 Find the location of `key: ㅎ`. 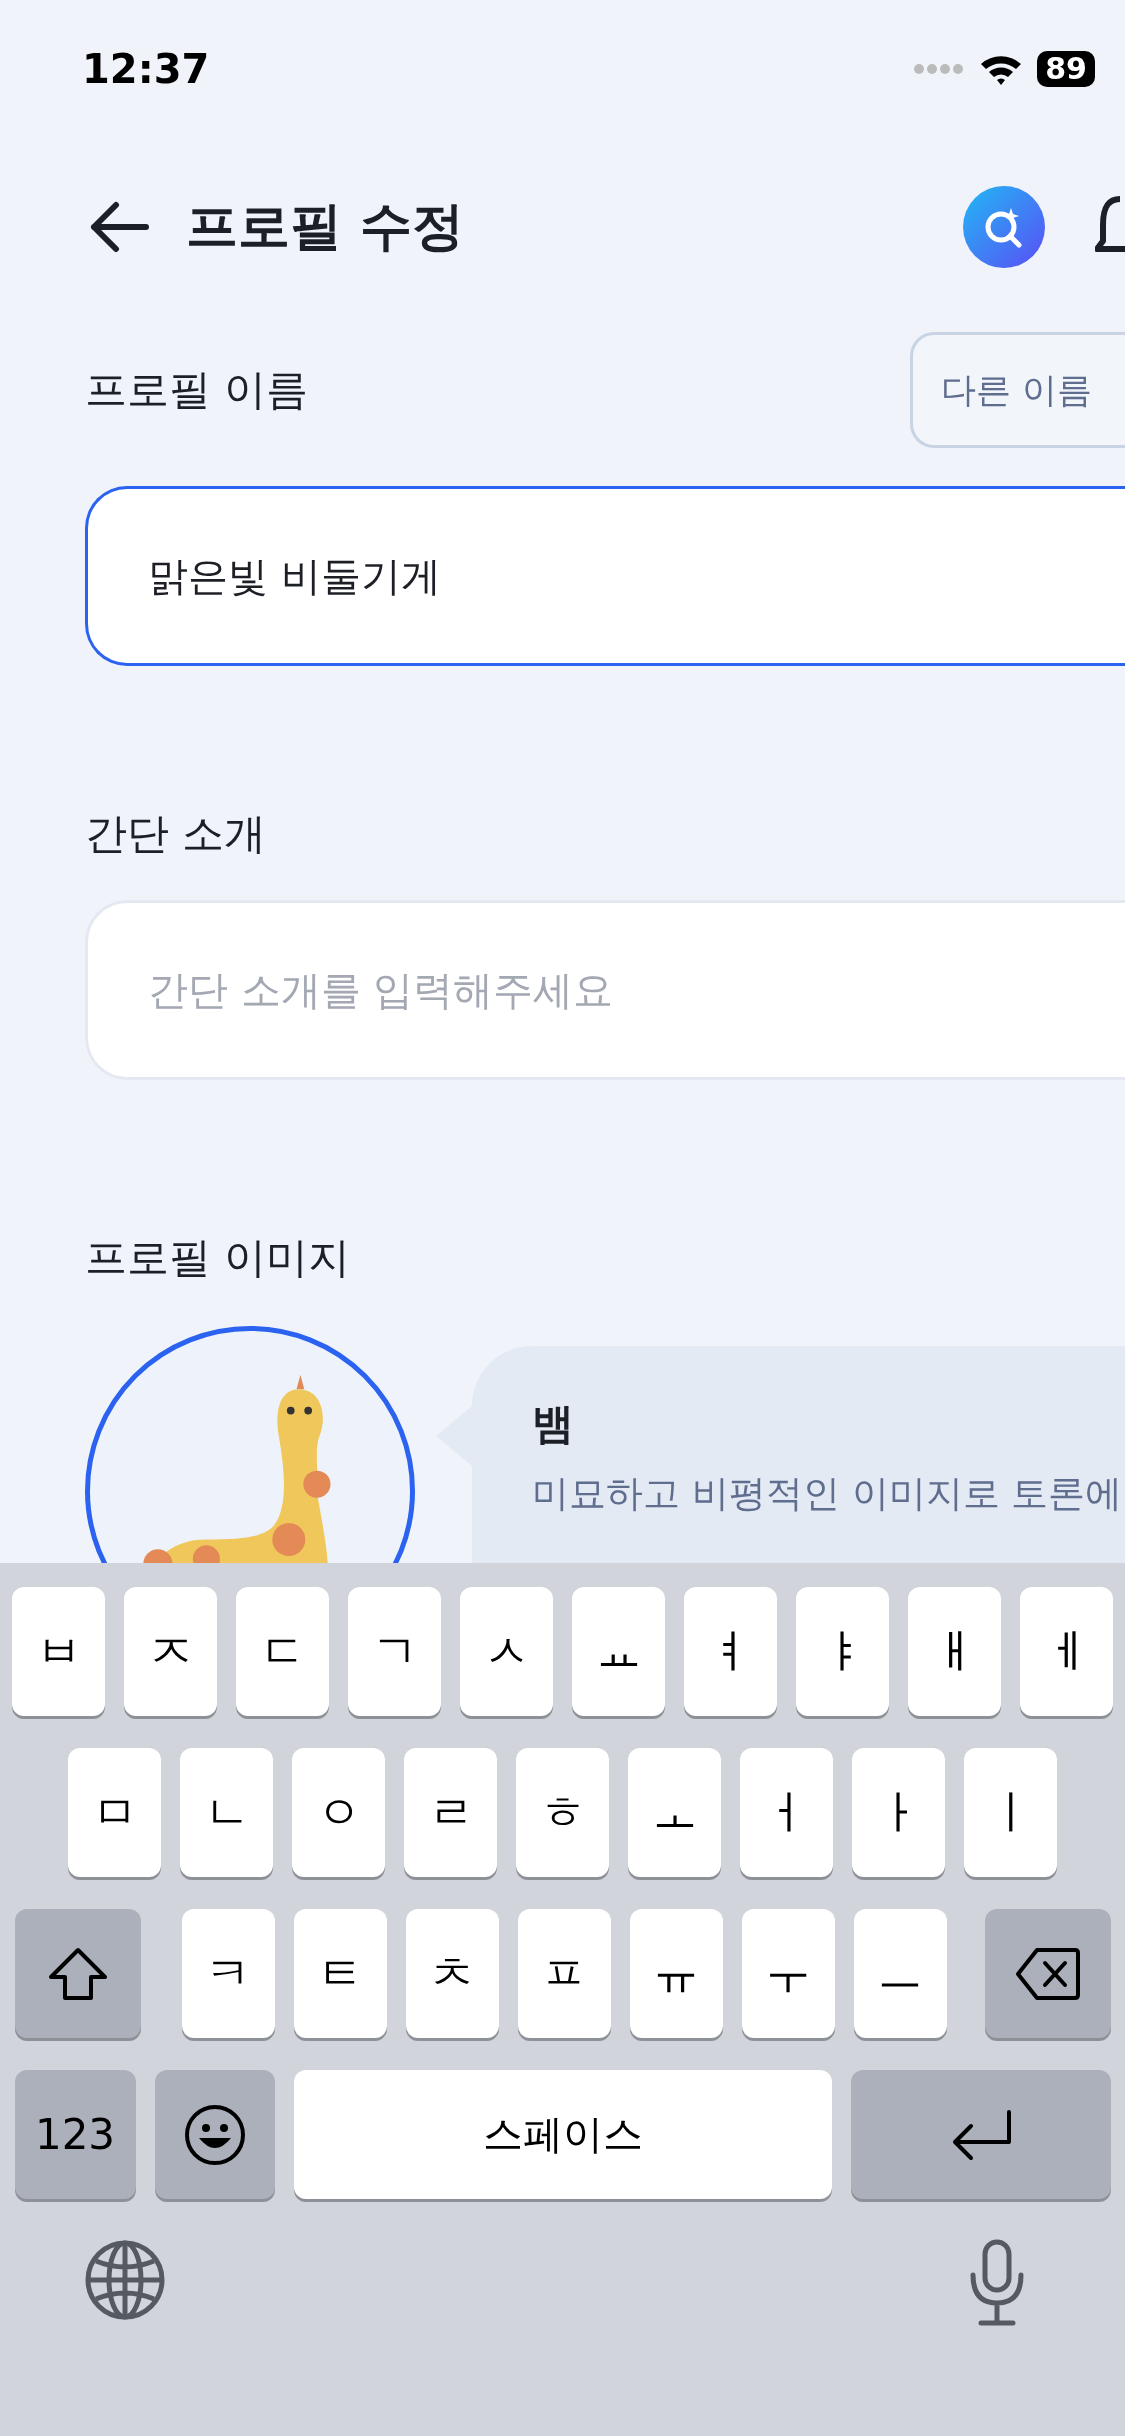

key: ㅎ is located at coordinates (562, 1812).